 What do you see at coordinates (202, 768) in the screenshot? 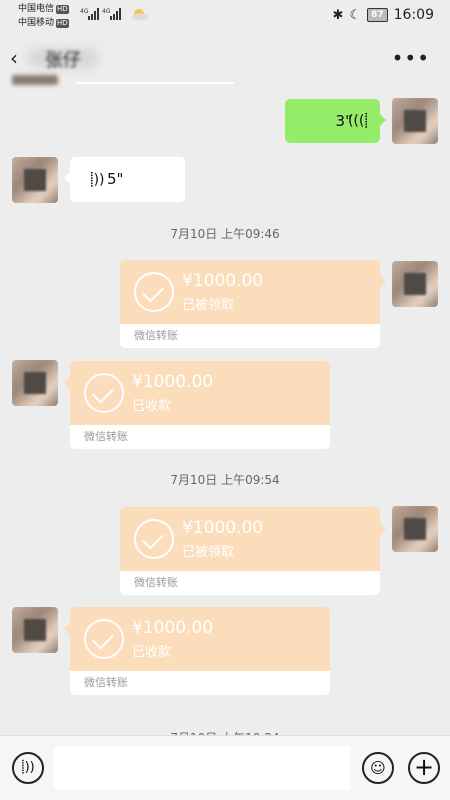
I see `message-input` at bounding box center [202, 768].